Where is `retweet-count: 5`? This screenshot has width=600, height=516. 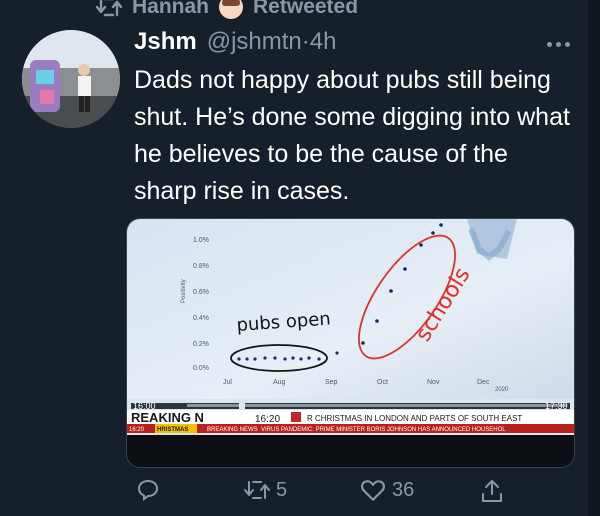
retweet-count: 5 is located at coordinates (282, 489).